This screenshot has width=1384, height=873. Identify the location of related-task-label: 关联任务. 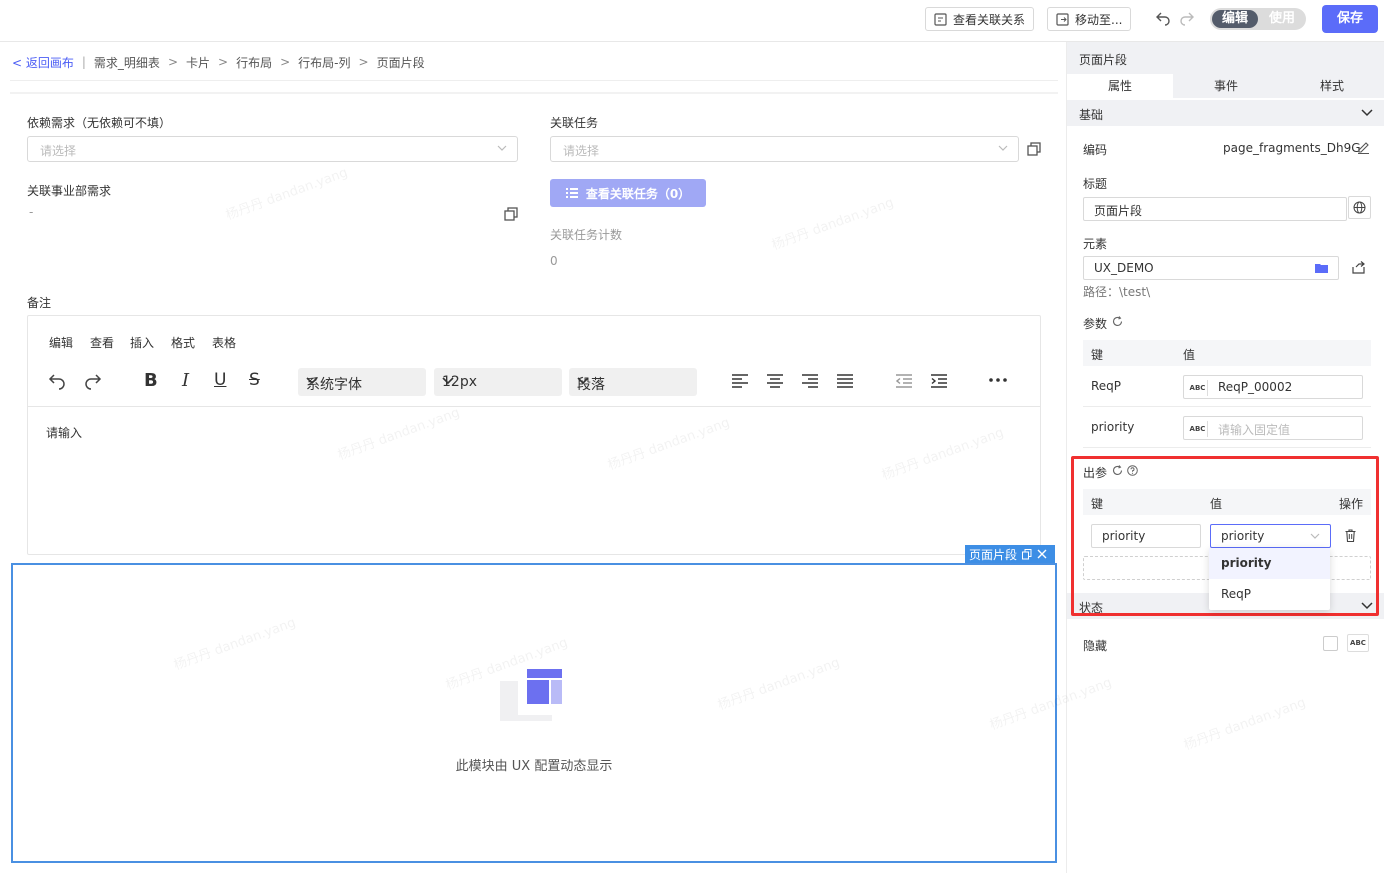
(574, 123).